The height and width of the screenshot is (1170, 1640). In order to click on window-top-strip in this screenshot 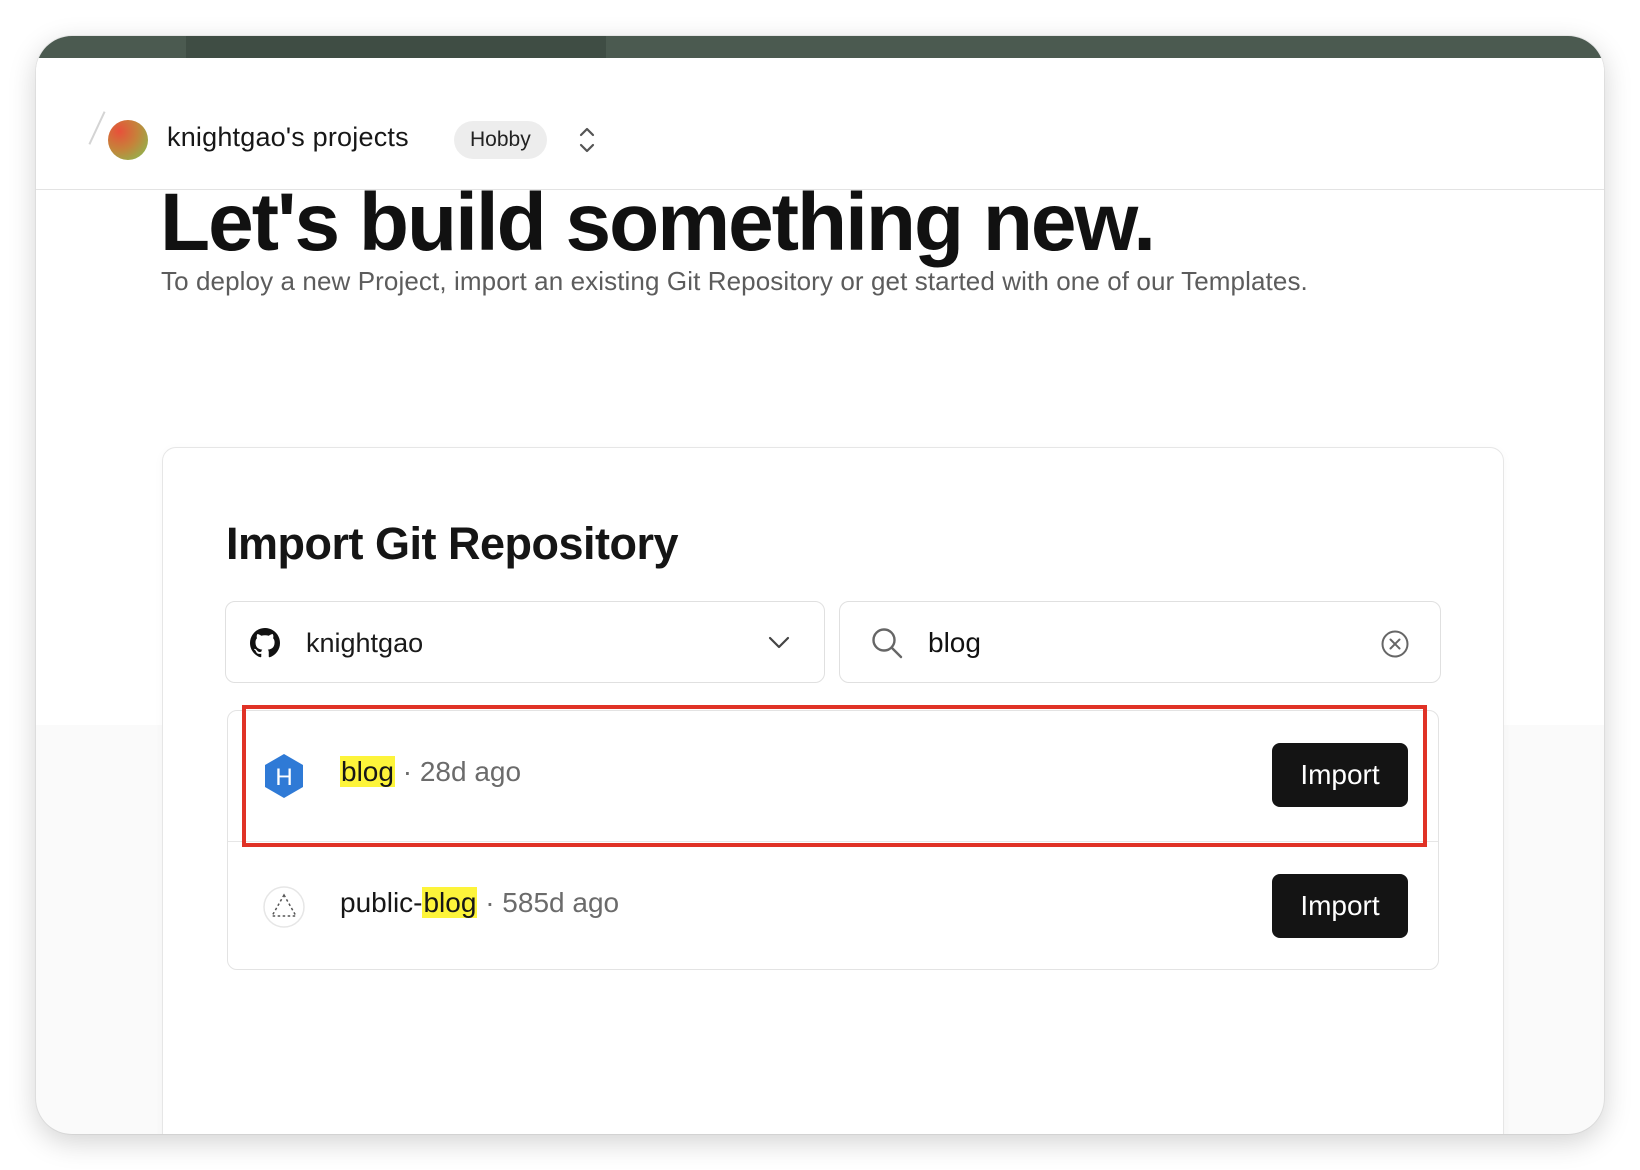, I will do `click(820, 47)`.